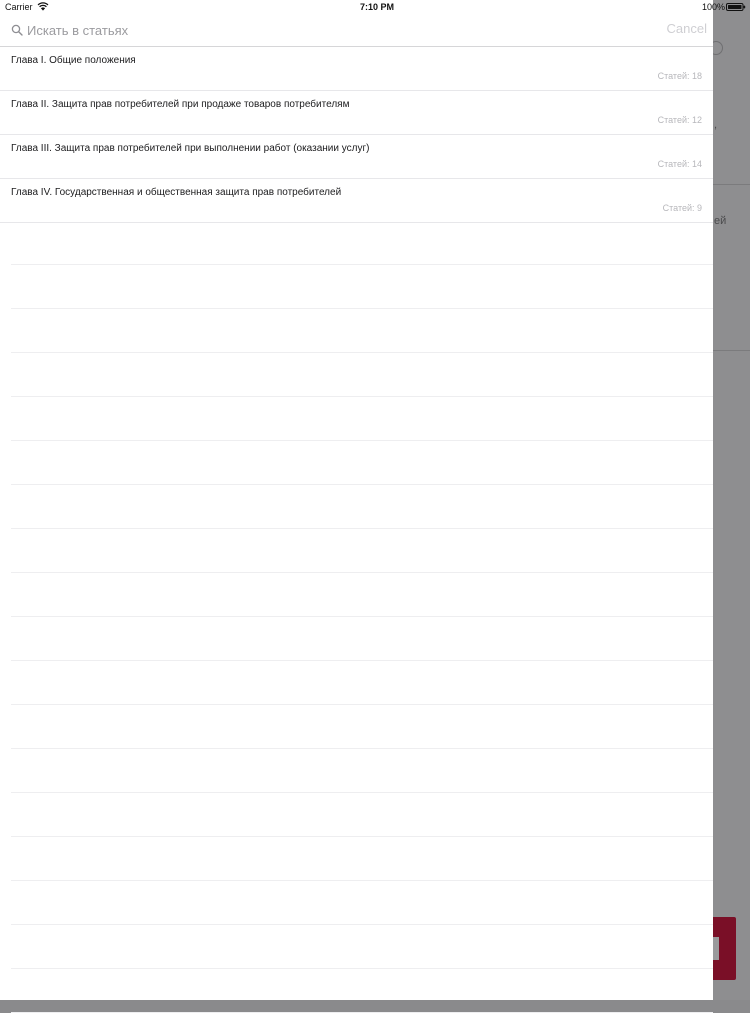  I want to click on chapter-article-count: Статей: 9, so click(682, 208).